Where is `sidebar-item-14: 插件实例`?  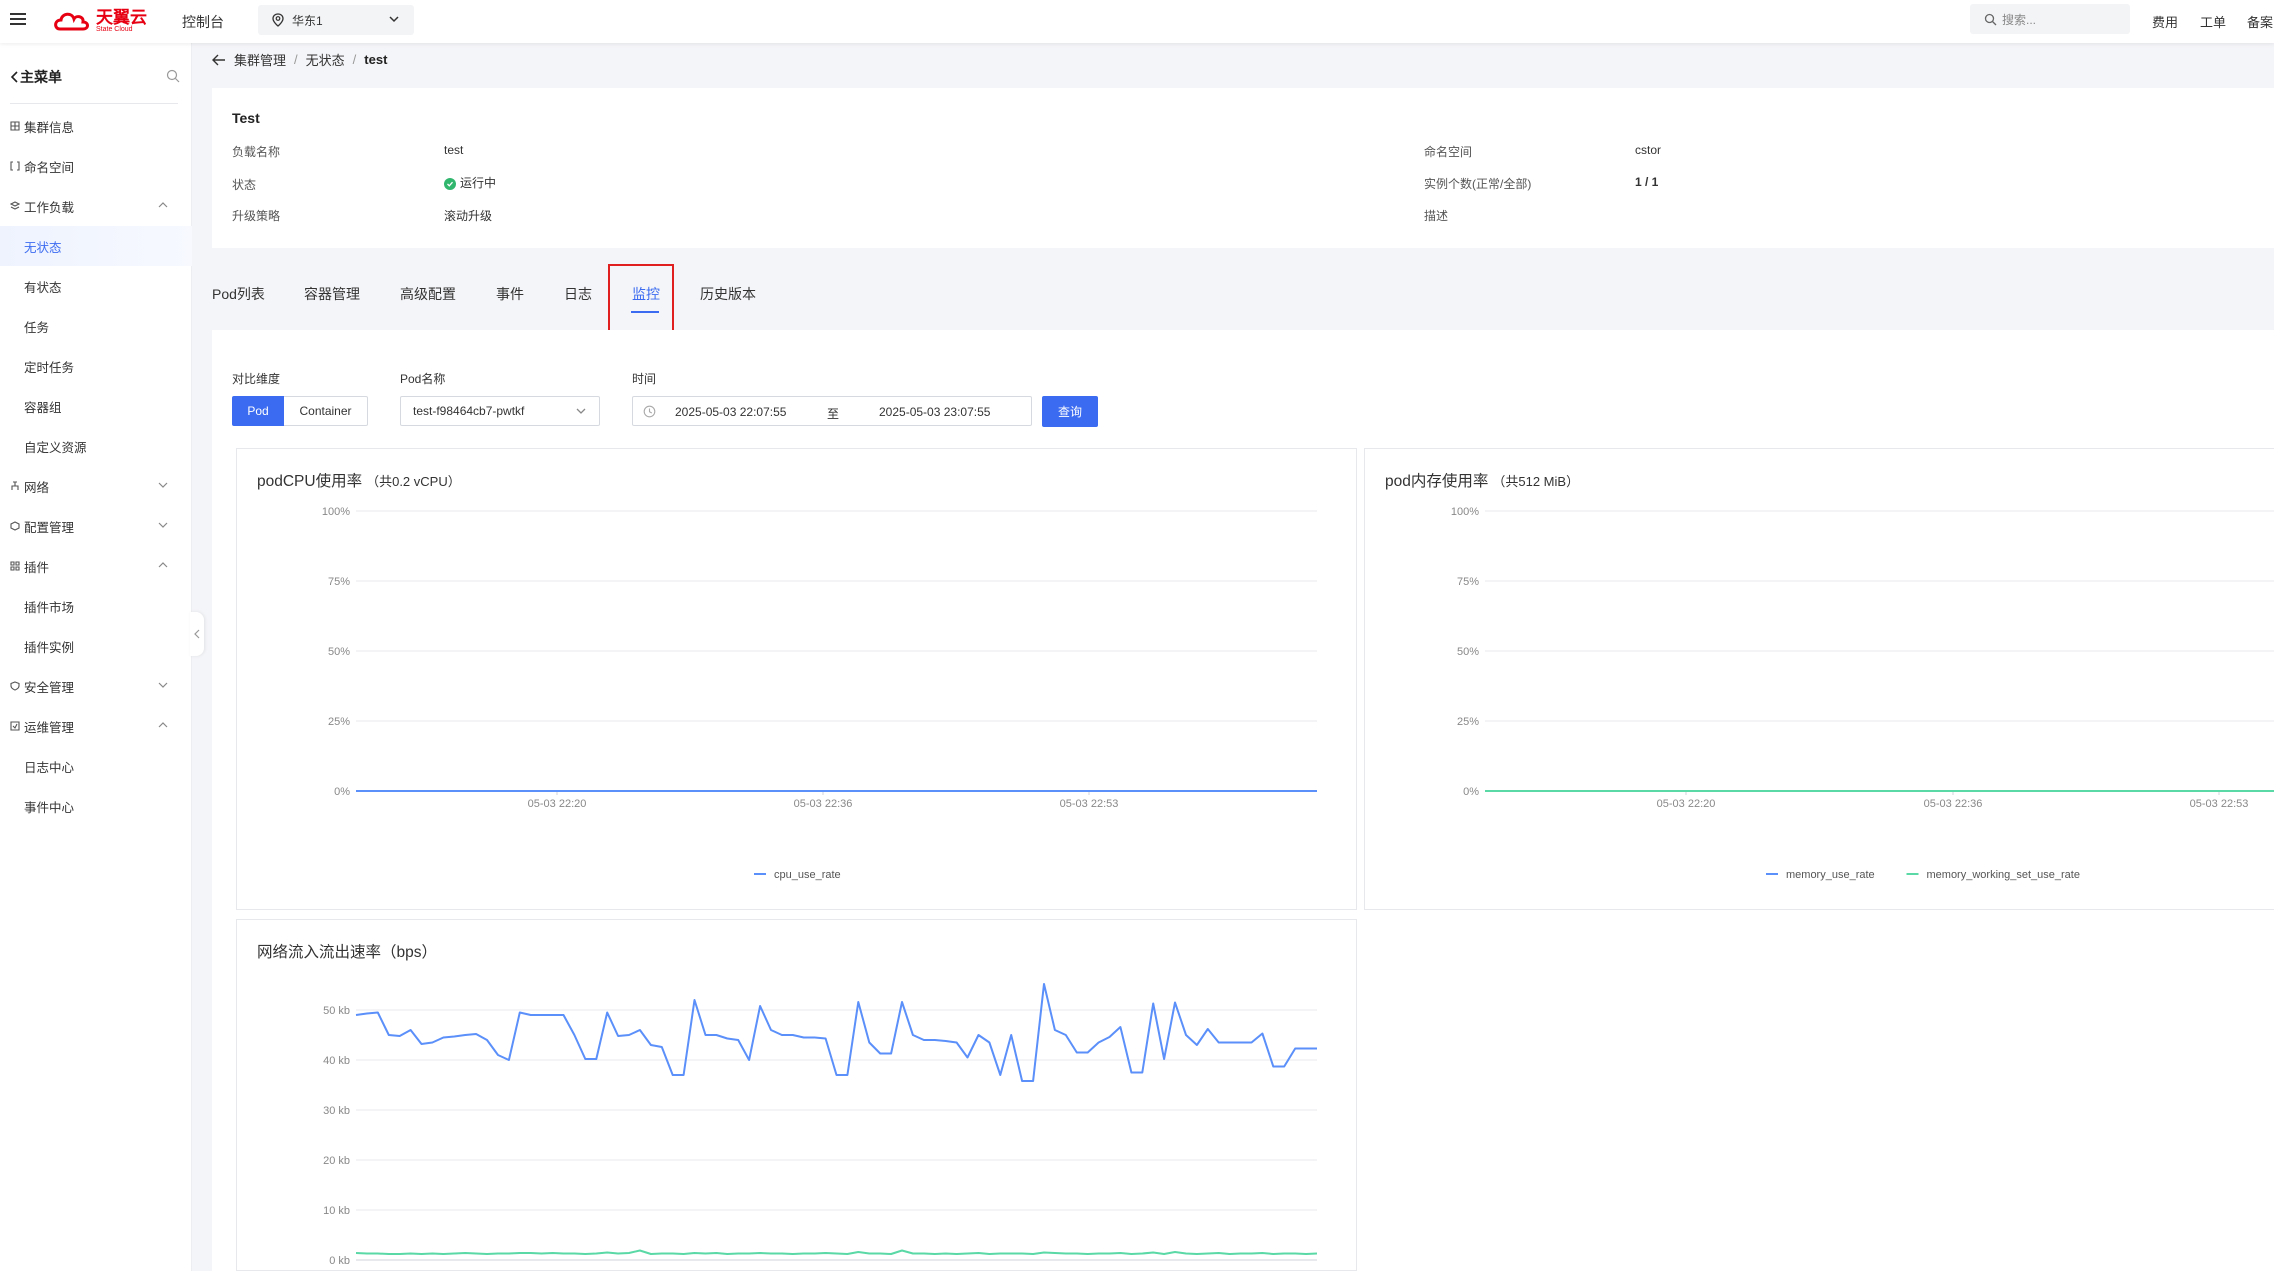
sidebar-item-14: 插件实例 is located at coordinates (96, 646).